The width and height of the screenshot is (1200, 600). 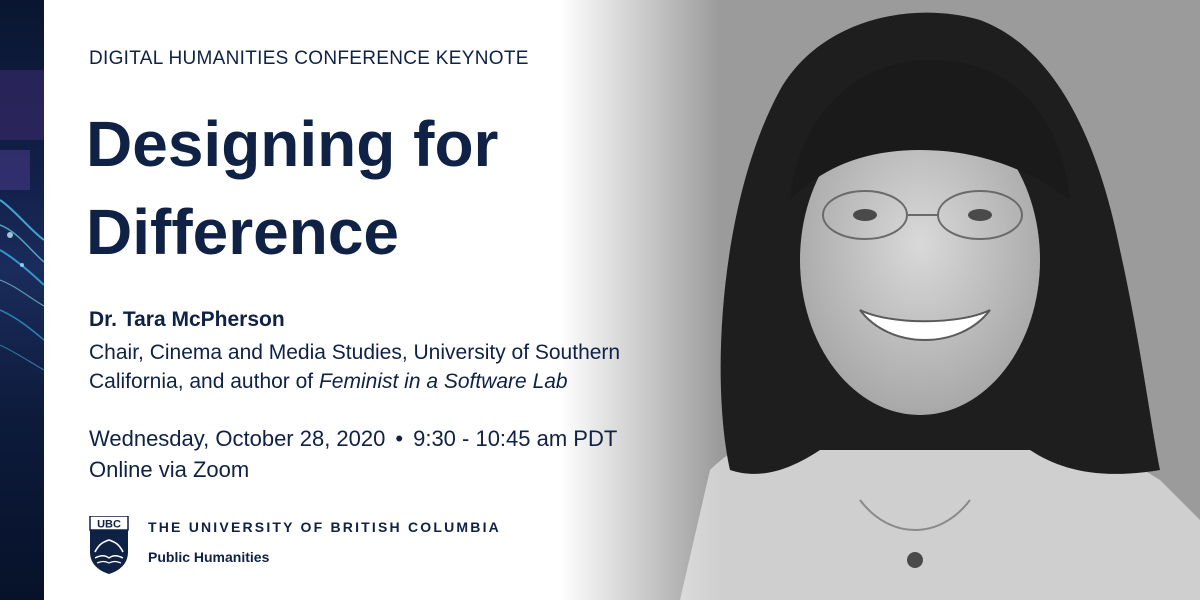 I want to click on ubc-crest-icon: UBC, so click(x=109, y=545).